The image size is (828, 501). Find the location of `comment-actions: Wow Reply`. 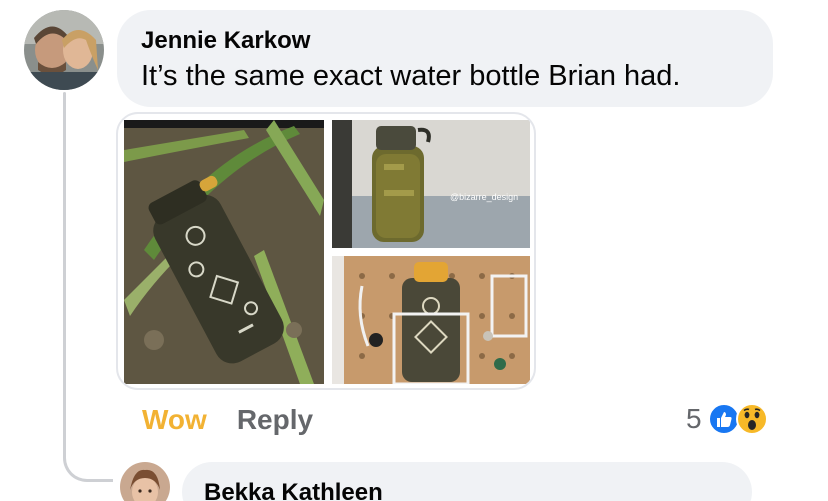

comment-actions: Wow Reply is located at coordinates (227, 420).